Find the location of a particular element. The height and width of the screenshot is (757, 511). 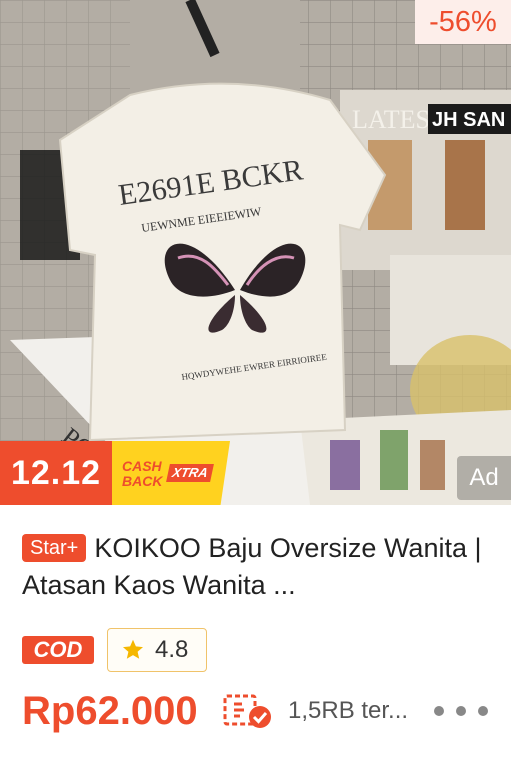

star-icon is located at coordinates (133, 649).